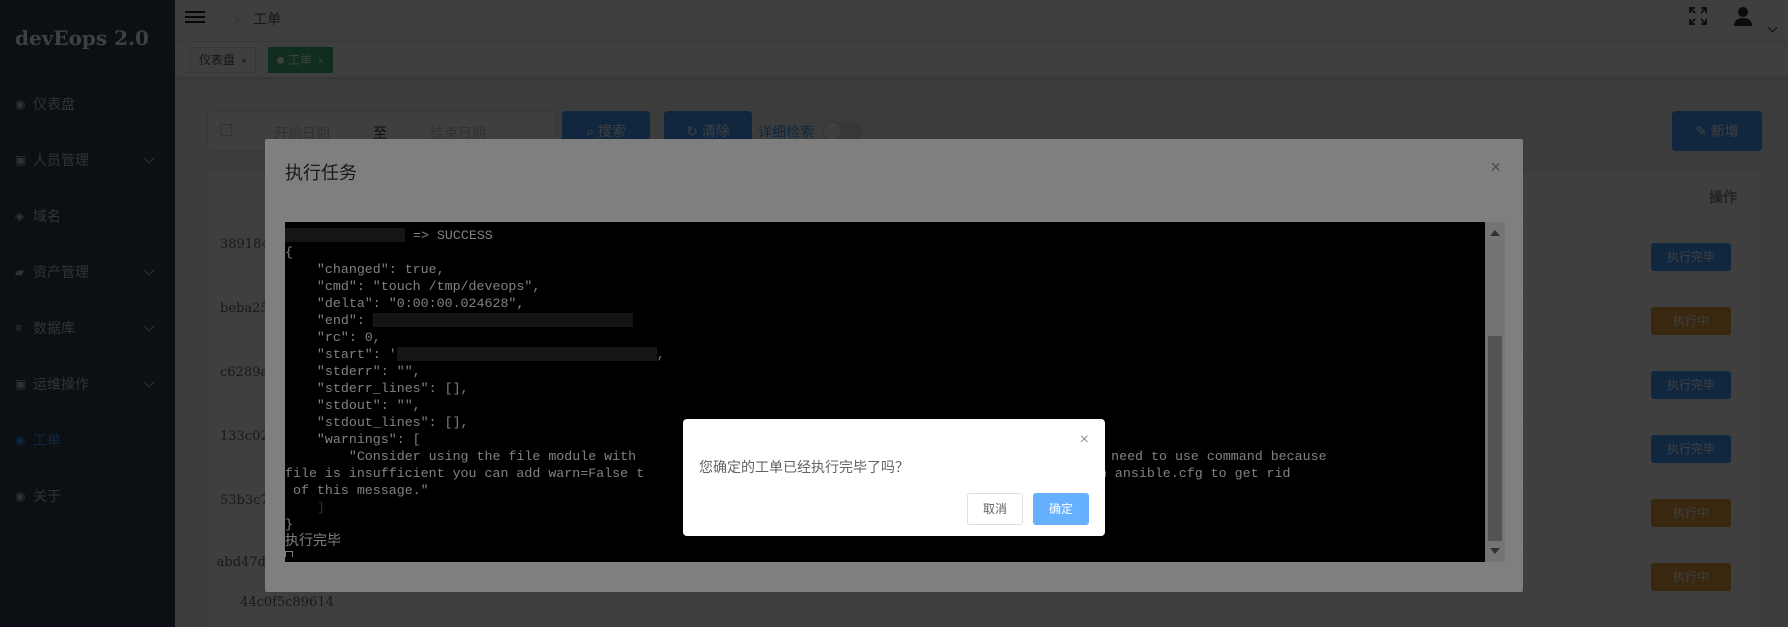 This screenshot has width=1788, height=627. I want to click on confirm-ok-button: 确定, so click(1061, 509).